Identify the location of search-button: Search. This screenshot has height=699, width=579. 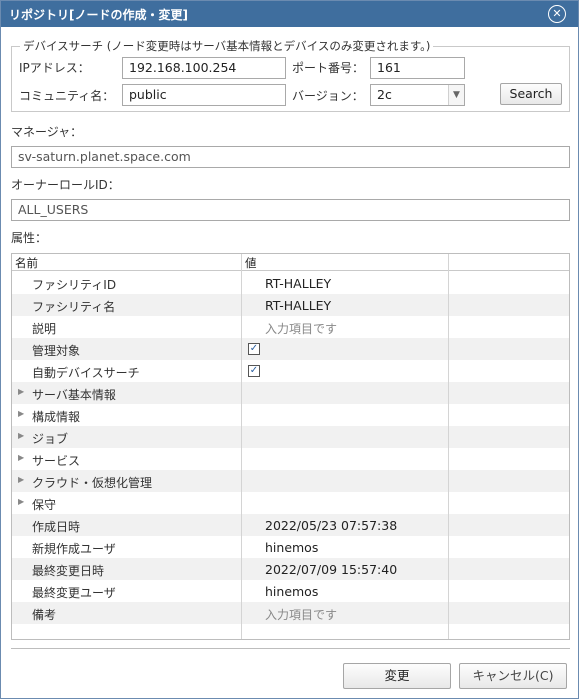
(531, 94).